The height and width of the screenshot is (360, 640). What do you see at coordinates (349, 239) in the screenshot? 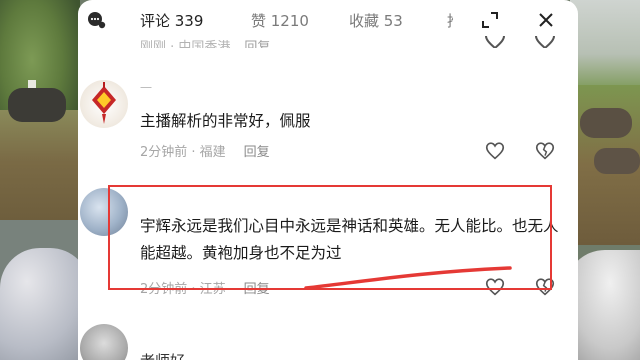
I see `comment-text: 宇辉永远是我们心目中永远是神话和英雄。无人能比。也无人能超越。黄袍加身也不足为过` at bounding box center [349, 239].